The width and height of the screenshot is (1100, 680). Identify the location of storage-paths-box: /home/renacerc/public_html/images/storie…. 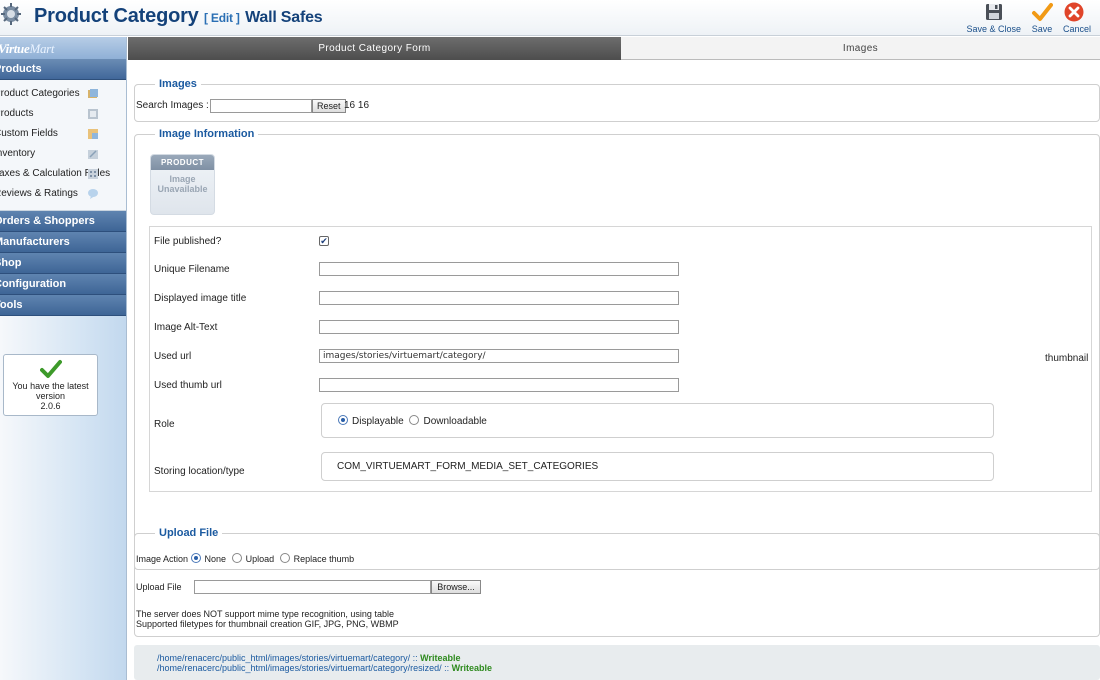
(617, 662).